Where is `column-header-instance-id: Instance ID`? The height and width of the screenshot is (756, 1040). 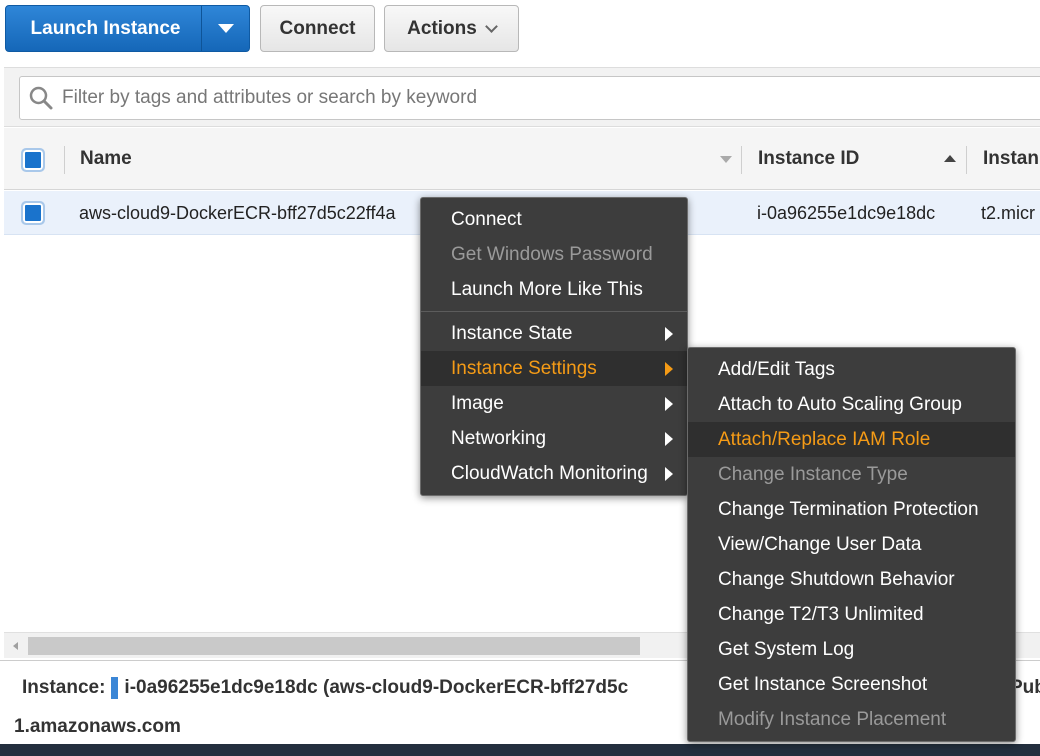
column-header-instance-id: Instance ID is located at coordinates (808, 159).